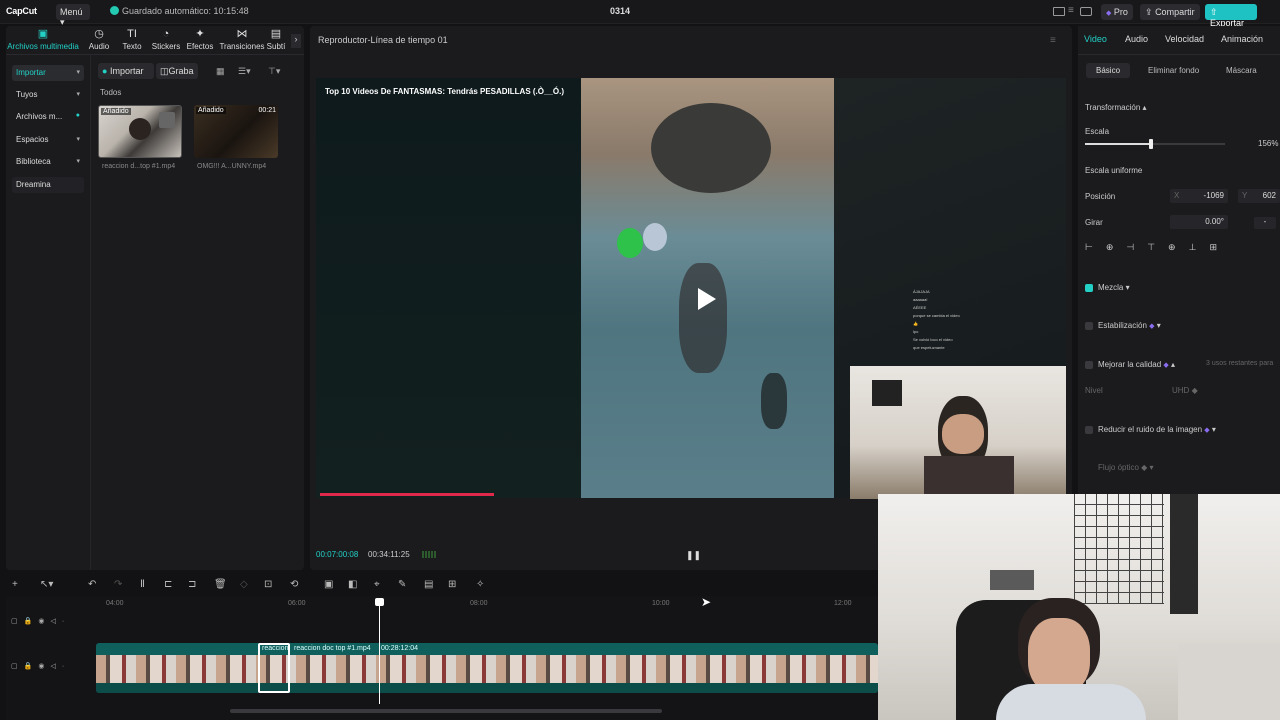  Describe the element at coordinates (1240, 363) in the screenshot. I see `enhance-note: 3 usos restantes para` at that location.